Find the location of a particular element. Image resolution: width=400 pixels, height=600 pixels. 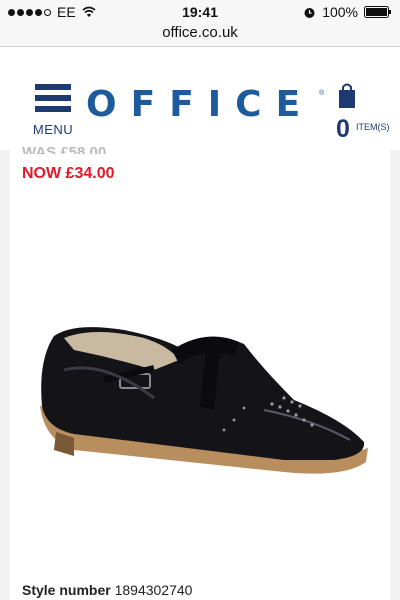

alarm-icon is located at coordinates (309, 12).